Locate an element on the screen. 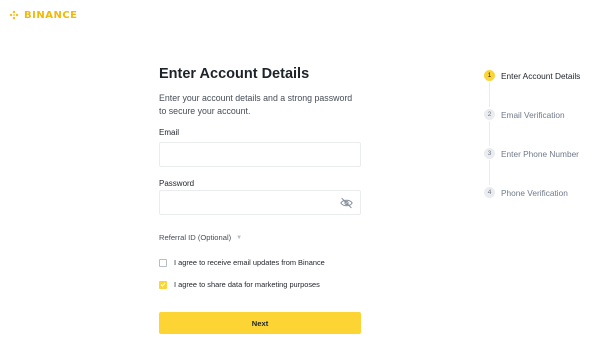 Image resolution: width=600 pixels, height=342 pixels. email-updates-checkbox is located at coordinates (163, 262).